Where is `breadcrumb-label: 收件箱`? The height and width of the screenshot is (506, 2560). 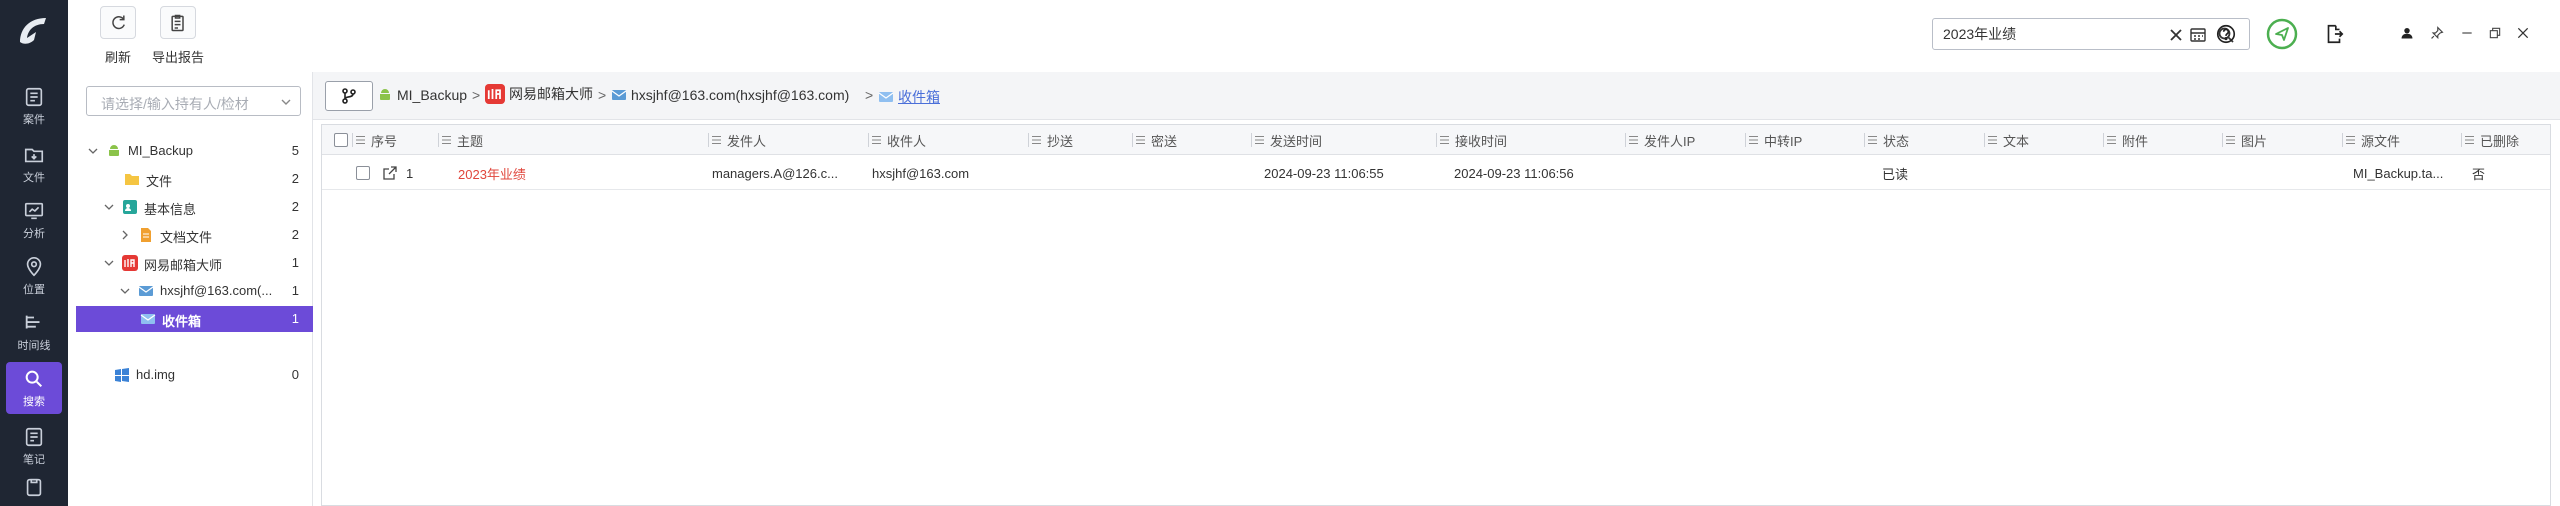
breadcrumb-label: 收件箱 is located at coordinates (919, 97).